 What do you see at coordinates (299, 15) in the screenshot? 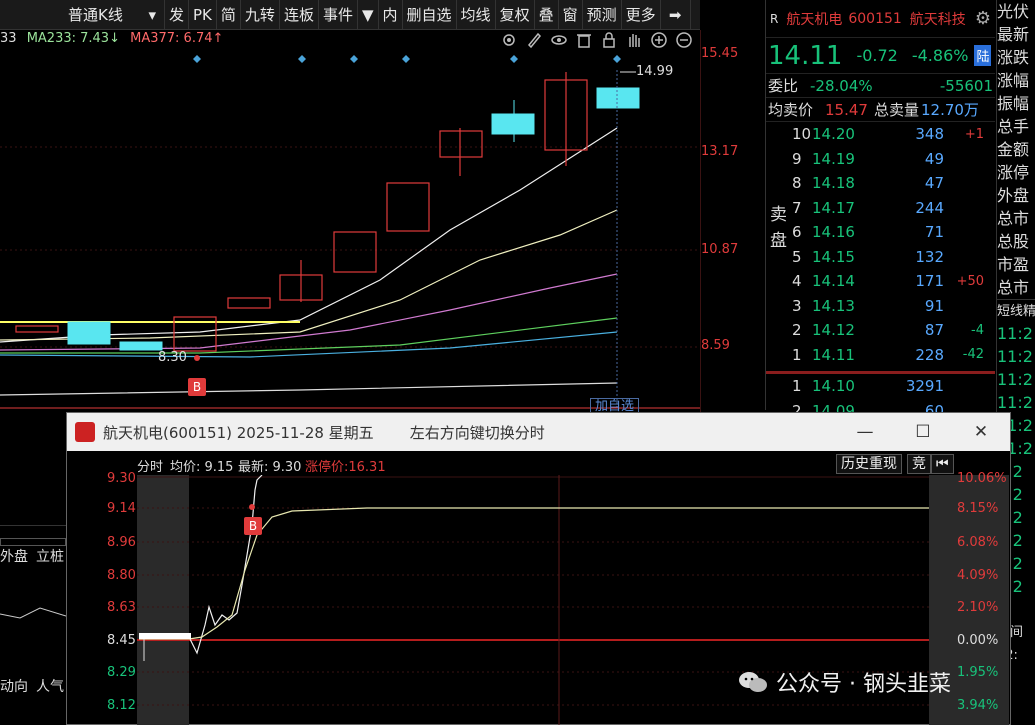
I see `toolbar-item: 连板` at bounding box center [299, 15].